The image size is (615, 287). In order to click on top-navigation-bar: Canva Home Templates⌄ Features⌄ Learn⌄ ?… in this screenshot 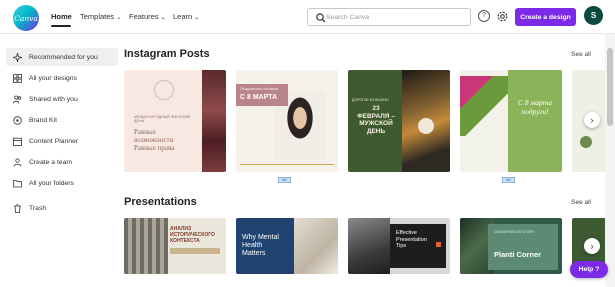, I will do `click(307, 17)`.